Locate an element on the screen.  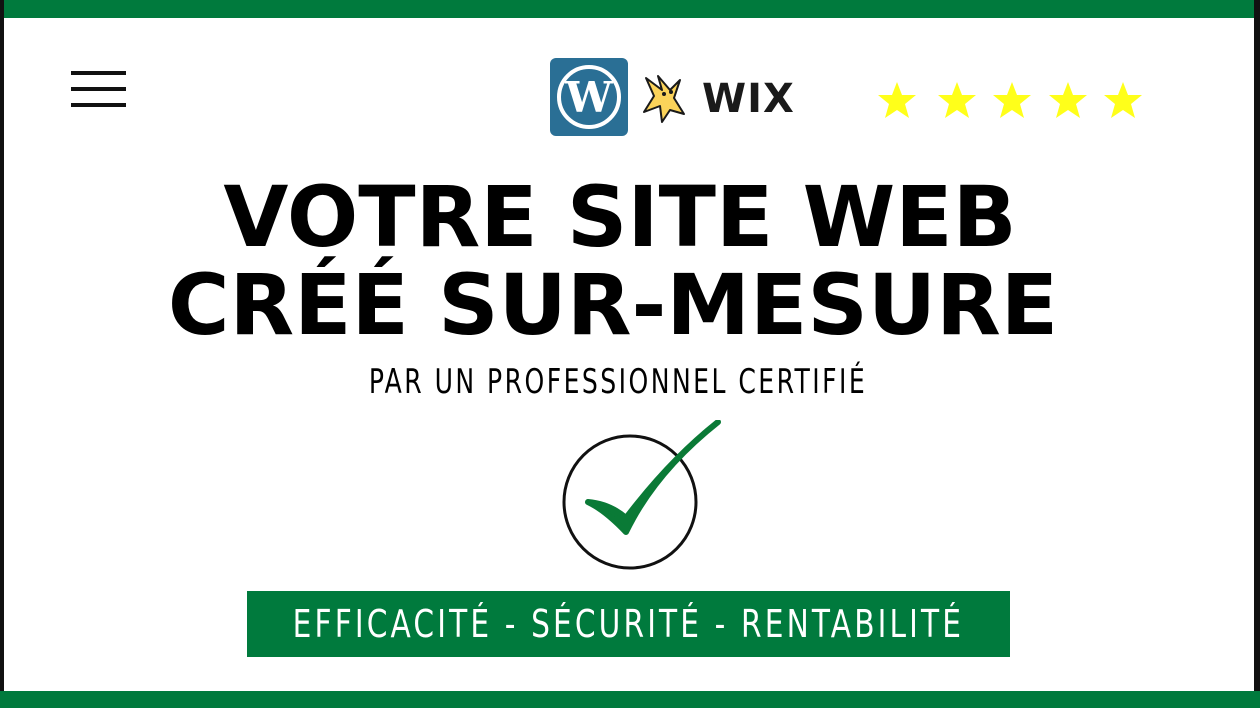
right-edge is located at coordinates (1257, 354).